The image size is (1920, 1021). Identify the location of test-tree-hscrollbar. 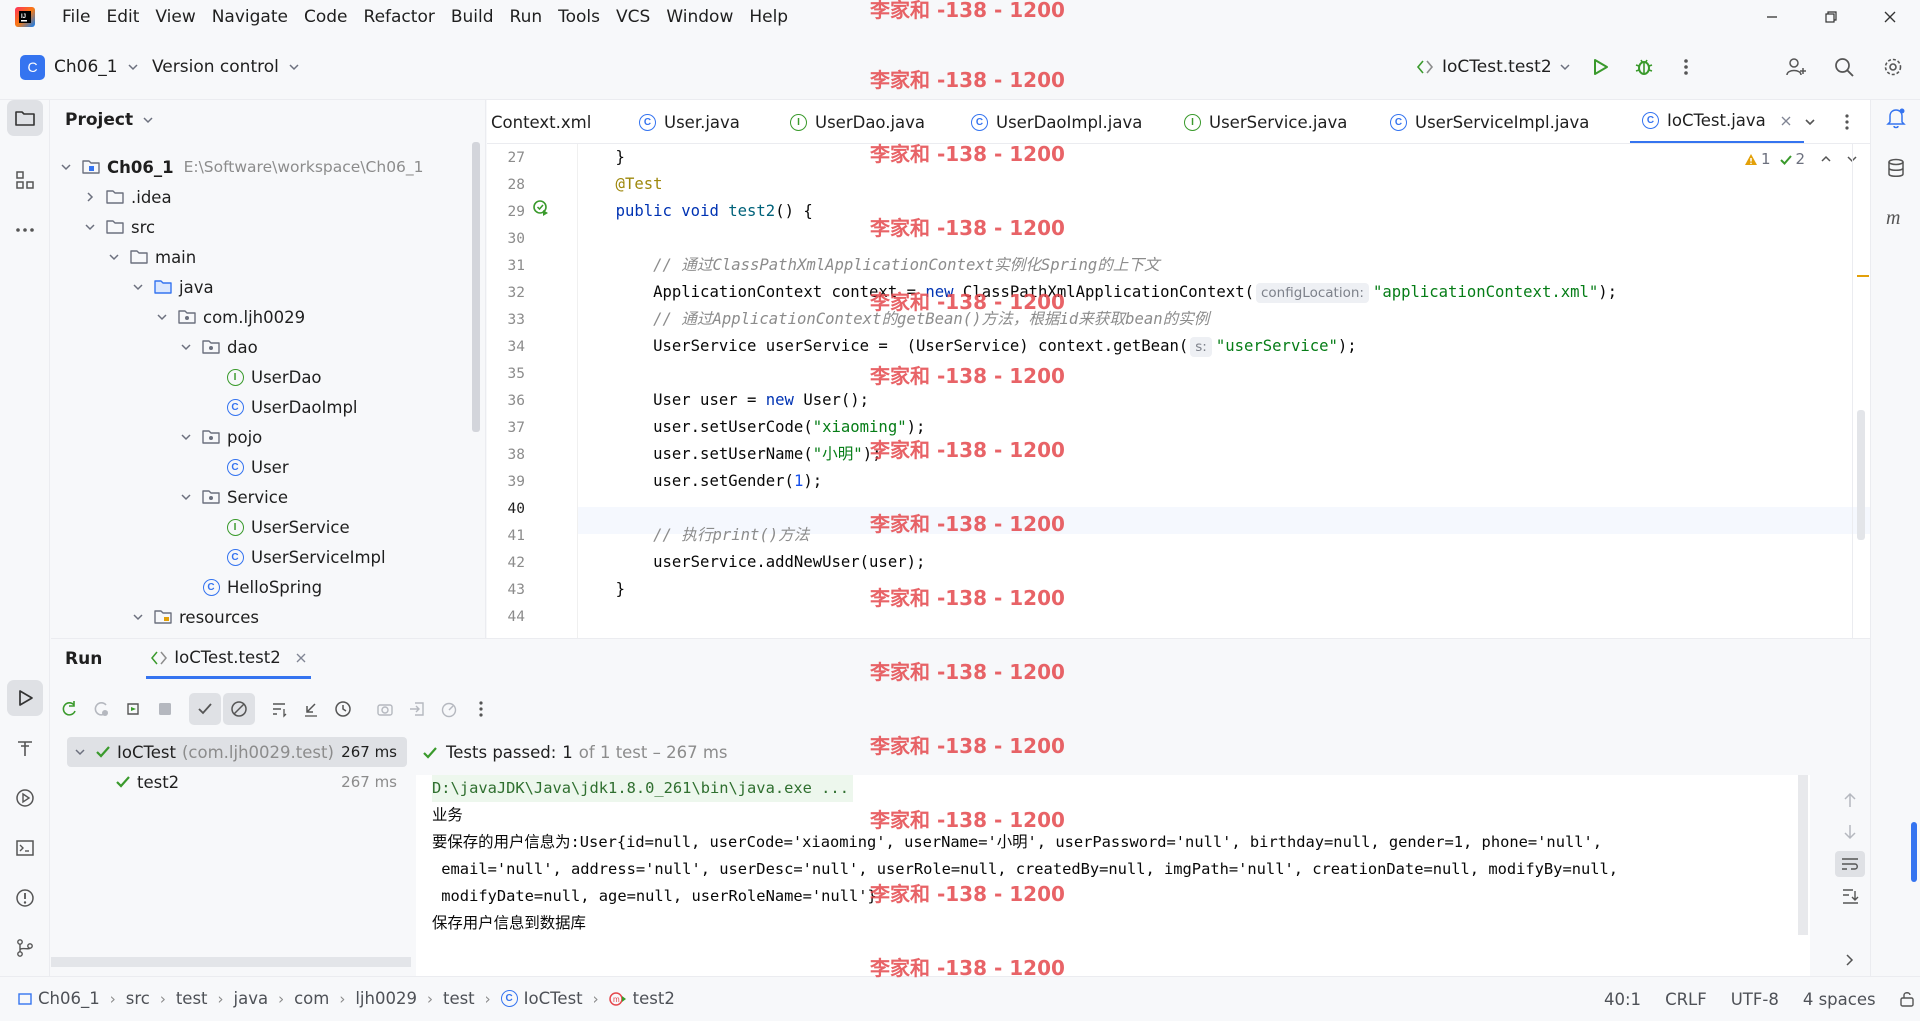
(231, 962).